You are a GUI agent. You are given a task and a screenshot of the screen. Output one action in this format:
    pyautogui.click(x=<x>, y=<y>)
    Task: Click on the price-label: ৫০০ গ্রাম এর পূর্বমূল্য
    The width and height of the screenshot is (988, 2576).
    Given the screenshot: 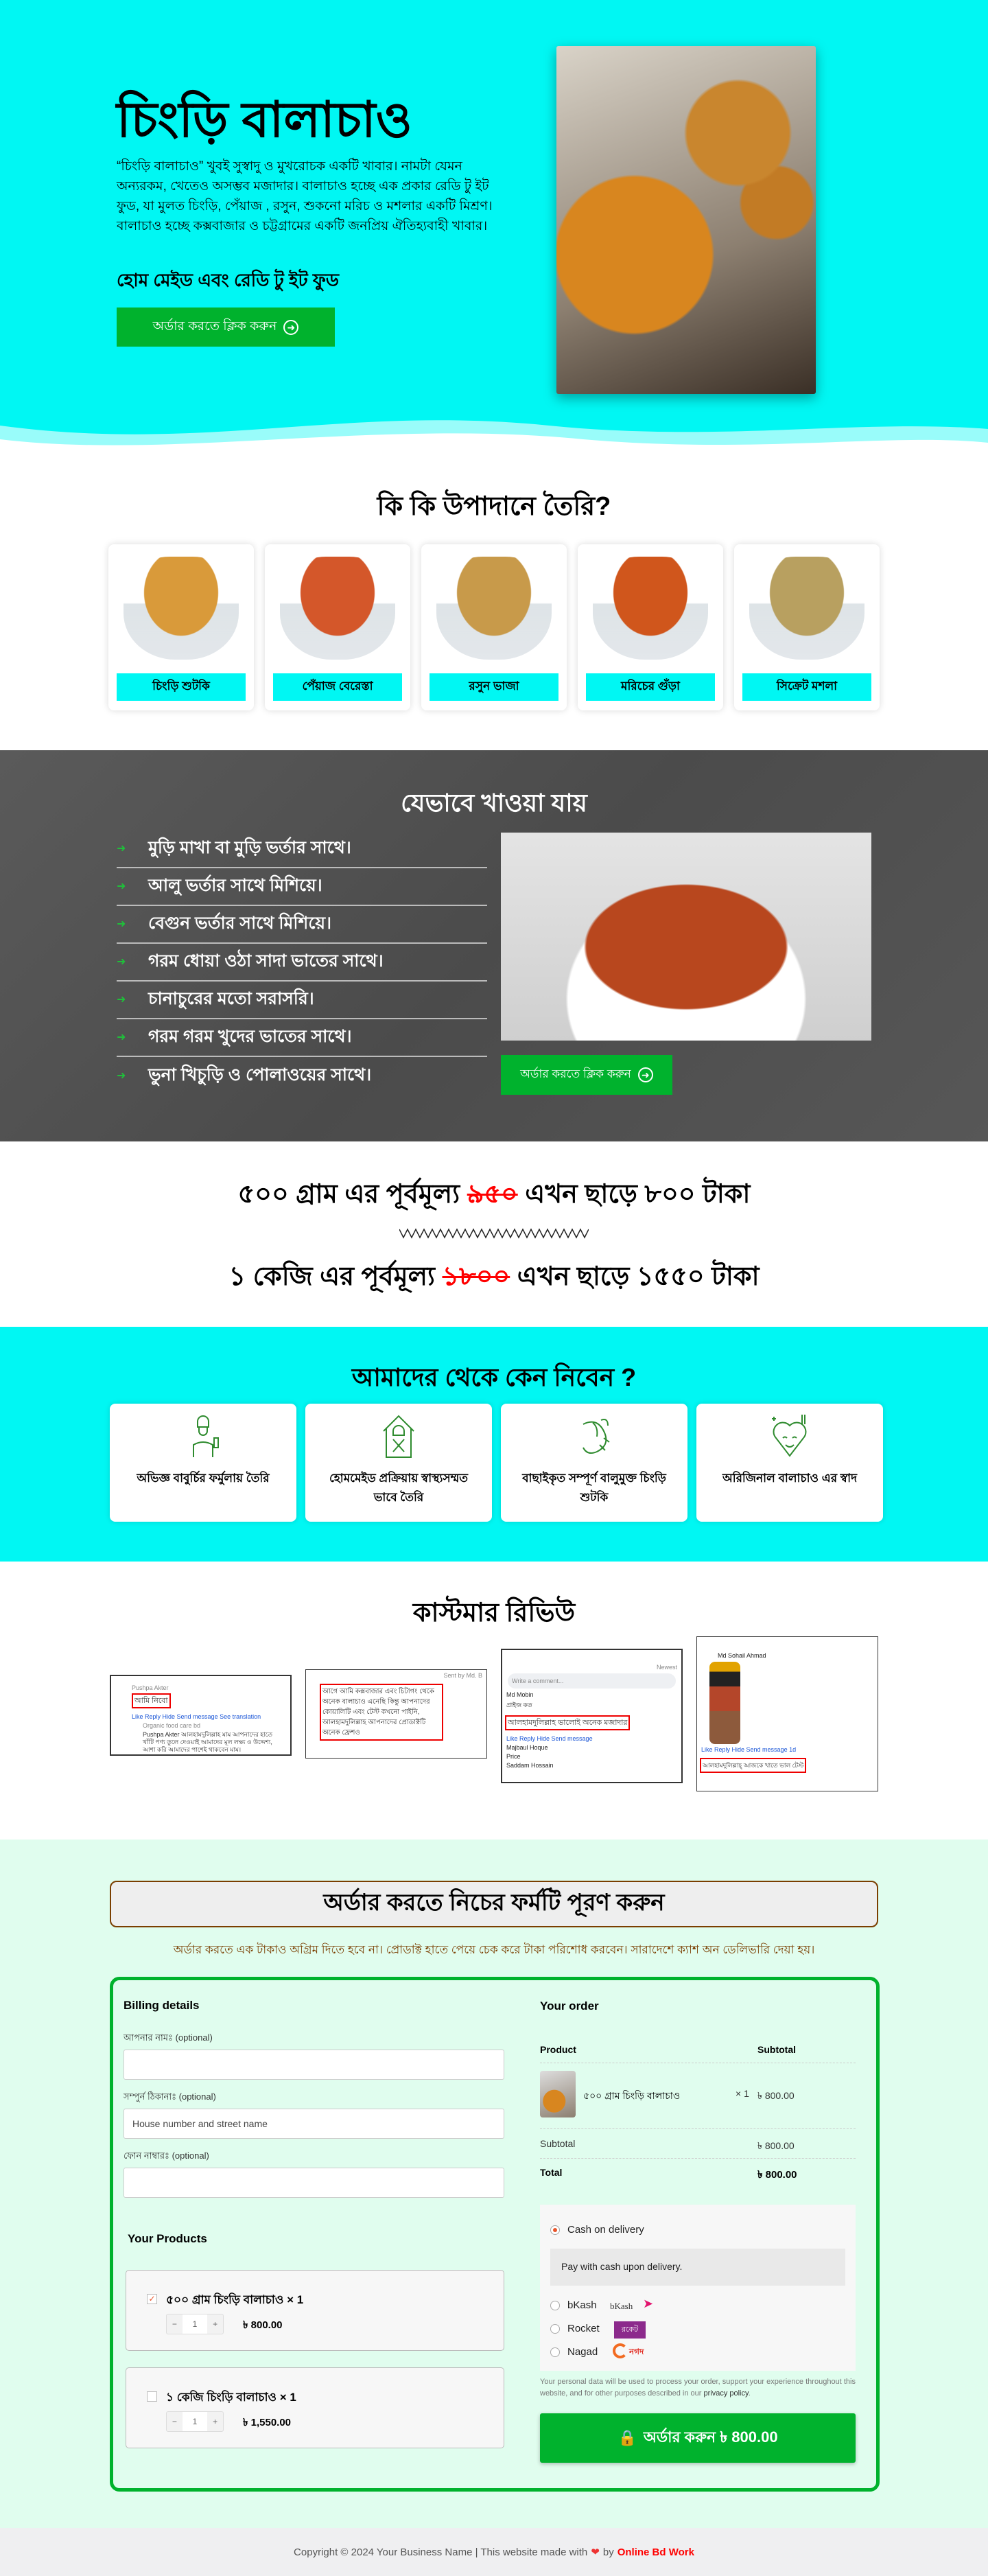 What is the action you would take?
    pyautogui.click(x=348, y=1194)
    